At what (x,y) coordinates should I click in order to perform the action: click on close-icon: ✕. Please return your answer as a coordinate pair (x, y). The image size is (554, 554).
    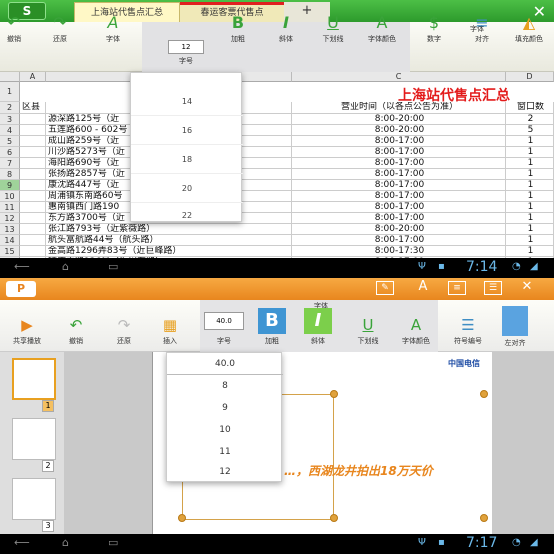
    Looking at the image, I should click on (527, 287).